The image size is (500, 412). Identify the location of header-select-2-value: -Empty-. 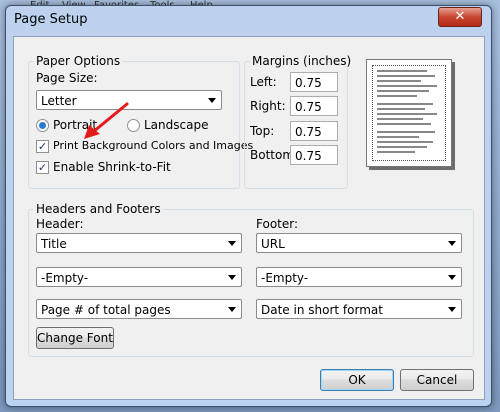
(65, 278).